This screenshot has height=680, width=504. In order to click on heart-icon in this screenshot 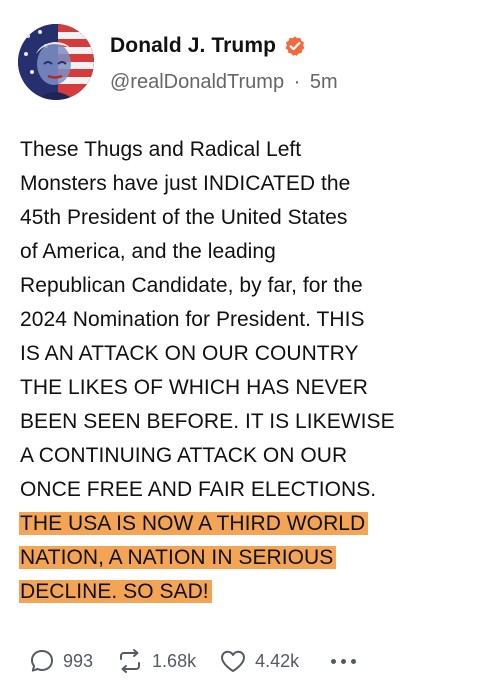, I will do `click(233, 661)`.